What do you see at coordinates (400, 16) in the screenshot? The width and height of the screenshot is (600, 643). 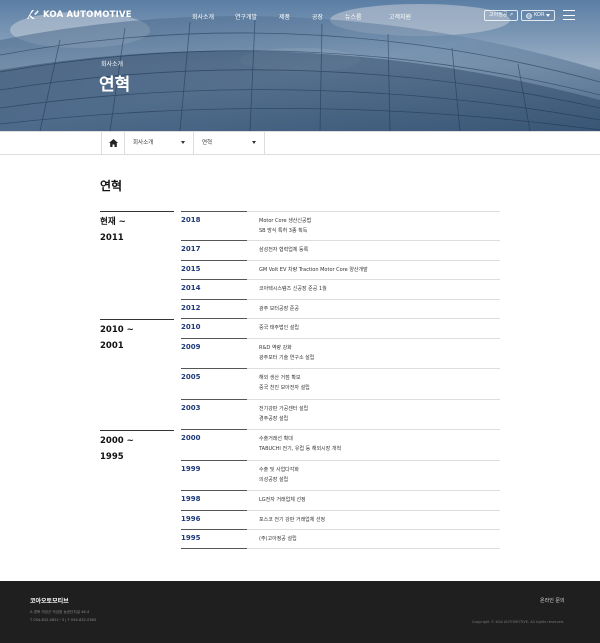 I see `nav-item-support: 고객지원` at bounding box center [400, 16].